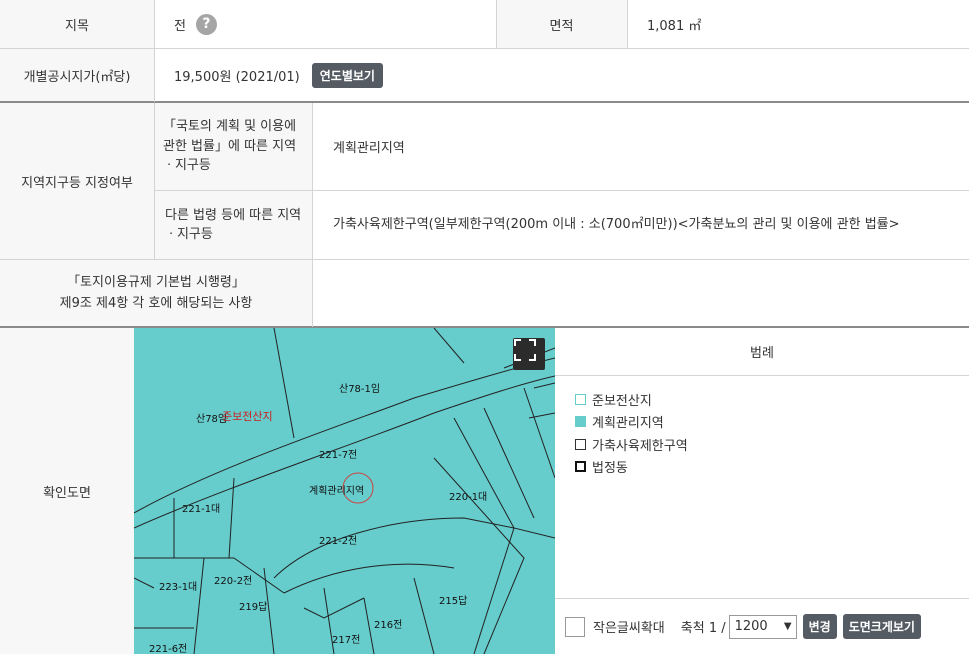 The width and height of the screenshot is (969, 654). I want to click on scale-value: 1200, so click(751, 626).